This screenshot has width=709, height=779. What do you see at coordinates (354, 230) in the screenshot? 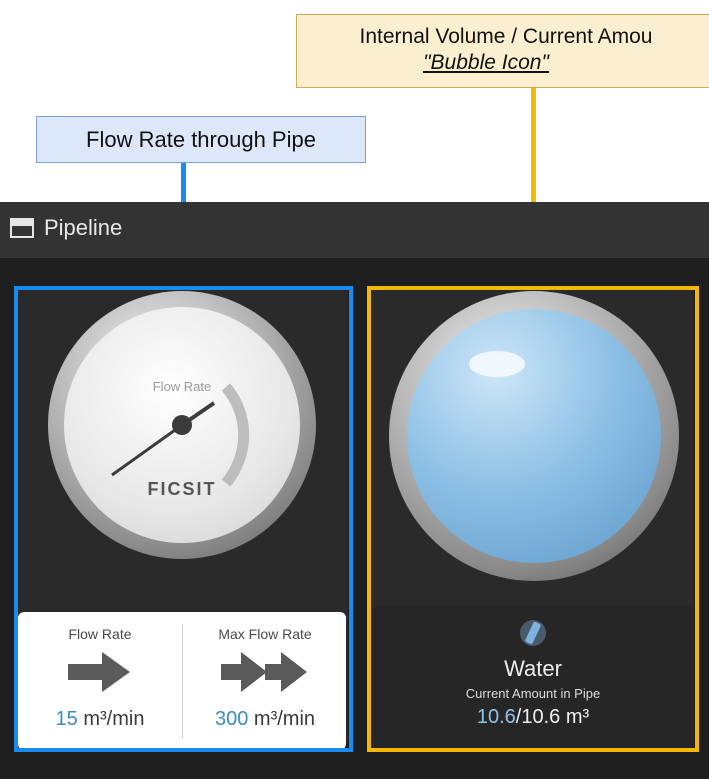
I see `window-titlebar: Pipeline` at bounding box center [354, 230].